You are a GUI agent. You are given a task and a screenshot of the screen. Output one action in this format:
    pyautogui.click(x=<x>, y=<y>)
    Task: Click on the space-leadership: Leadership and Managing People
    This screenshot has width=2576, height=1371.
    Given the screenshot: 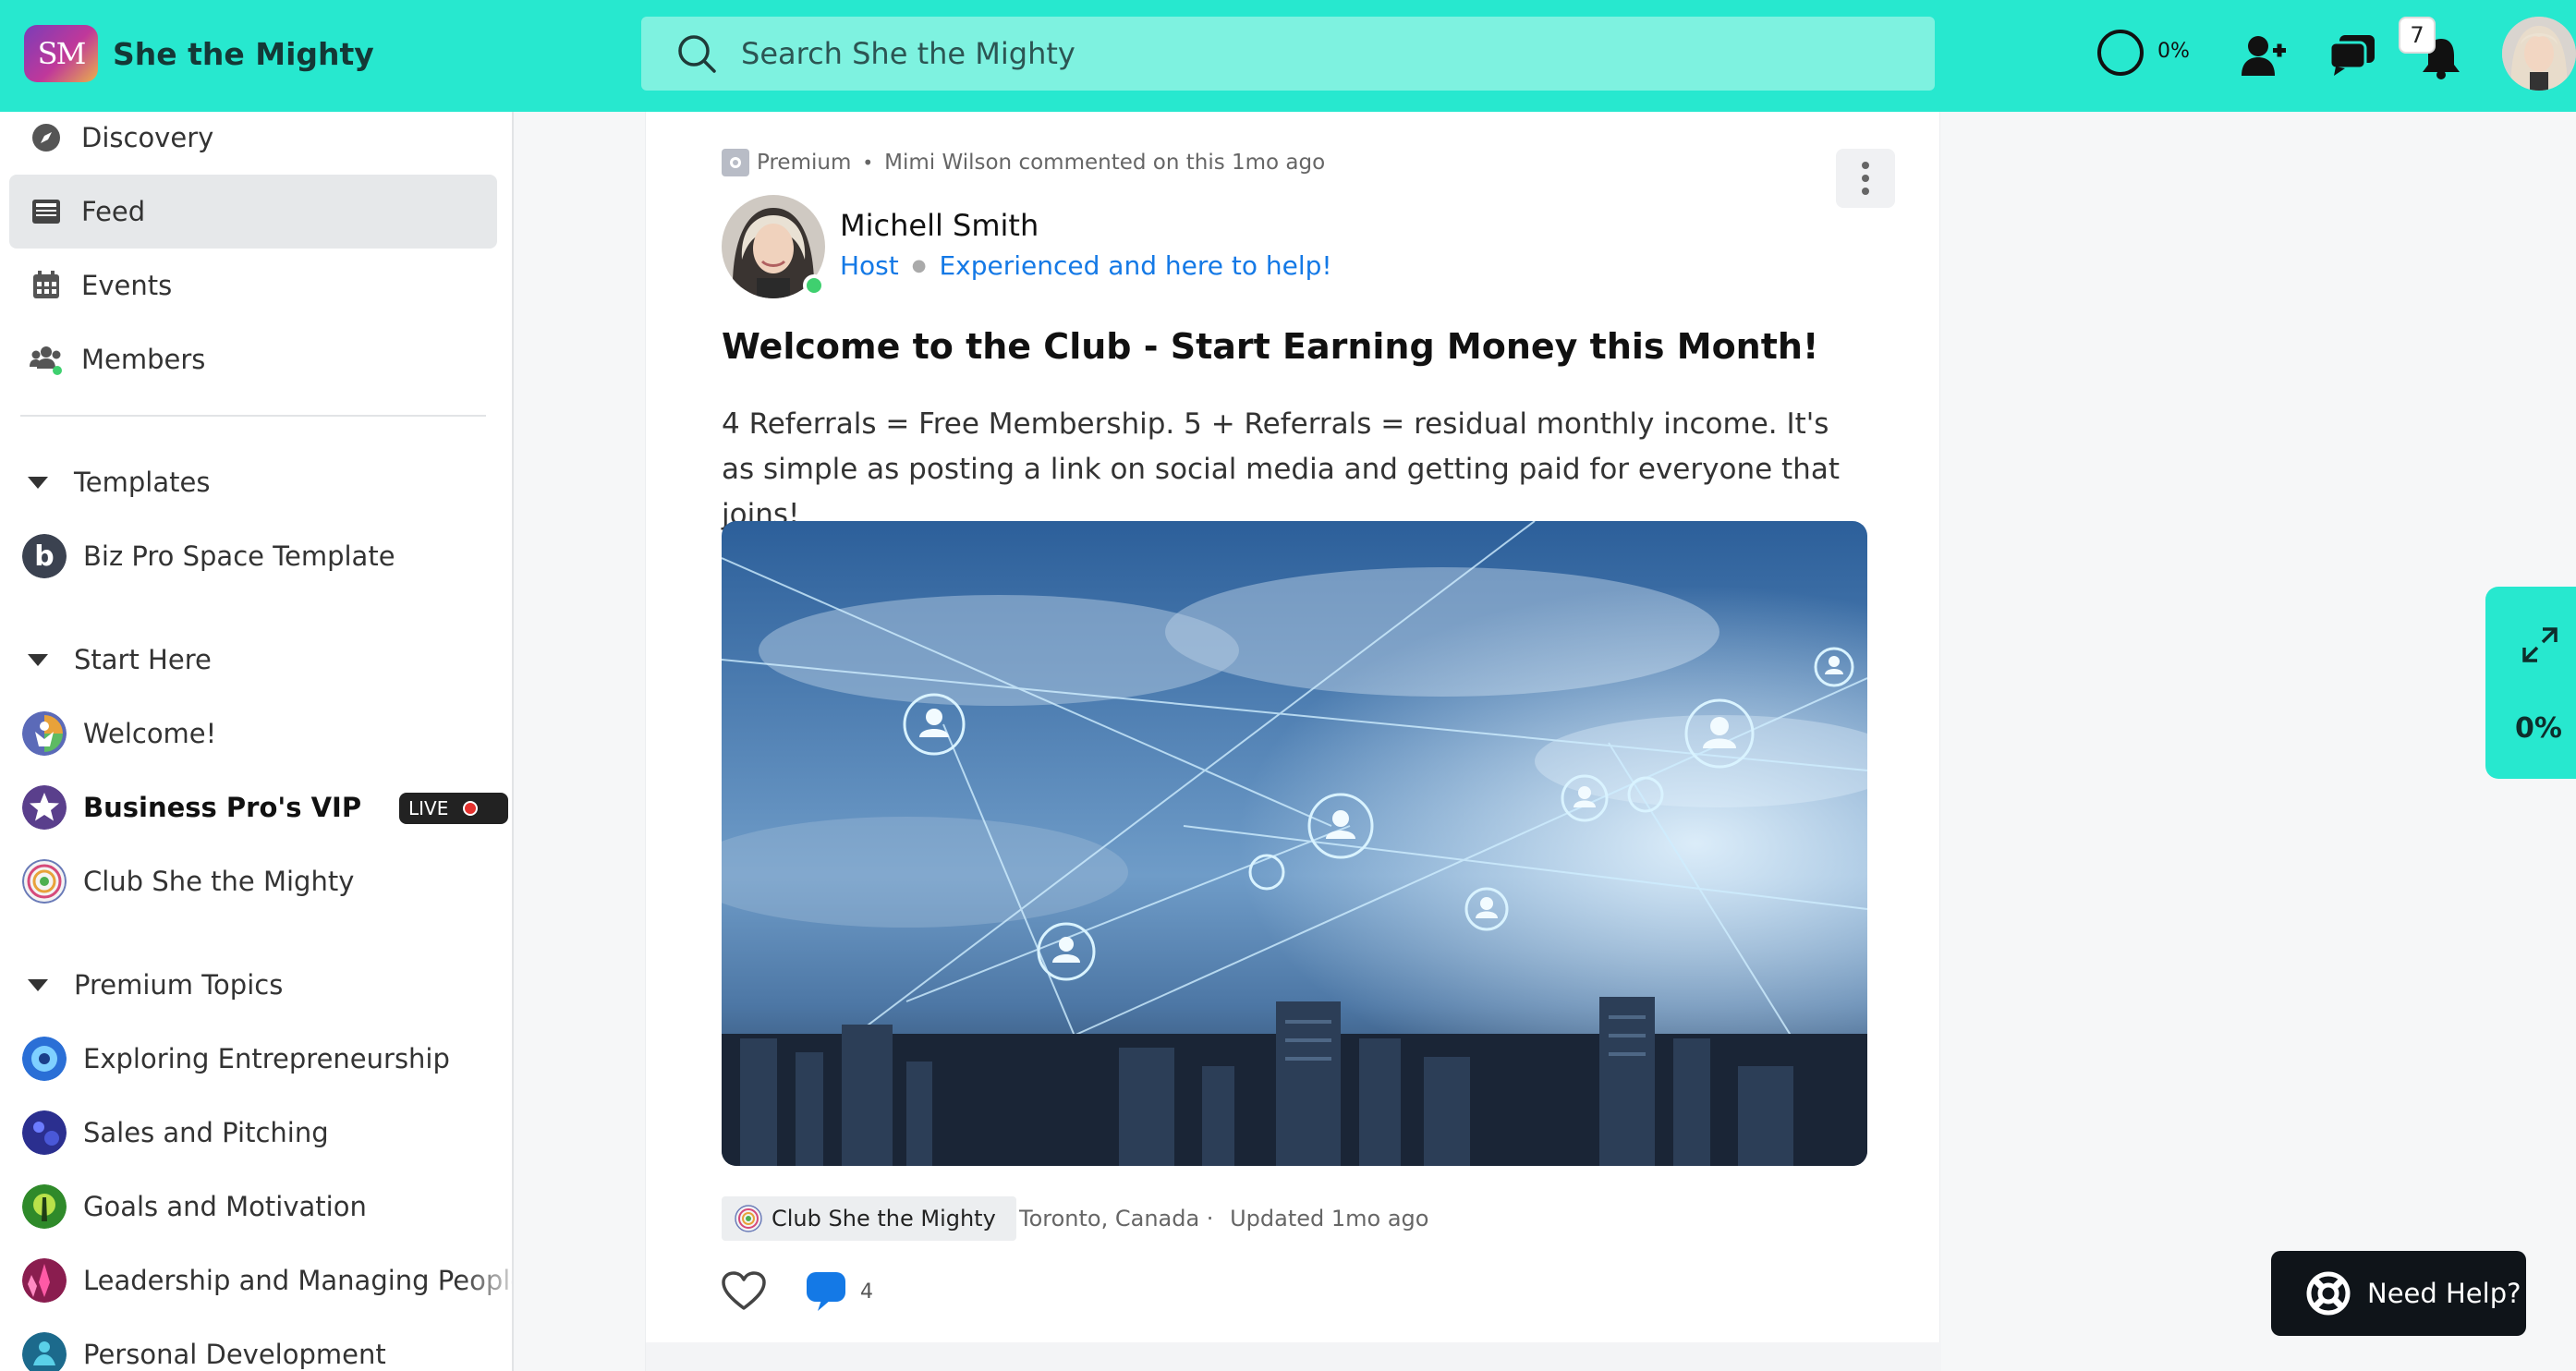 What is the action you would take?
    pyautogui.click(x=267, y=1280)
    